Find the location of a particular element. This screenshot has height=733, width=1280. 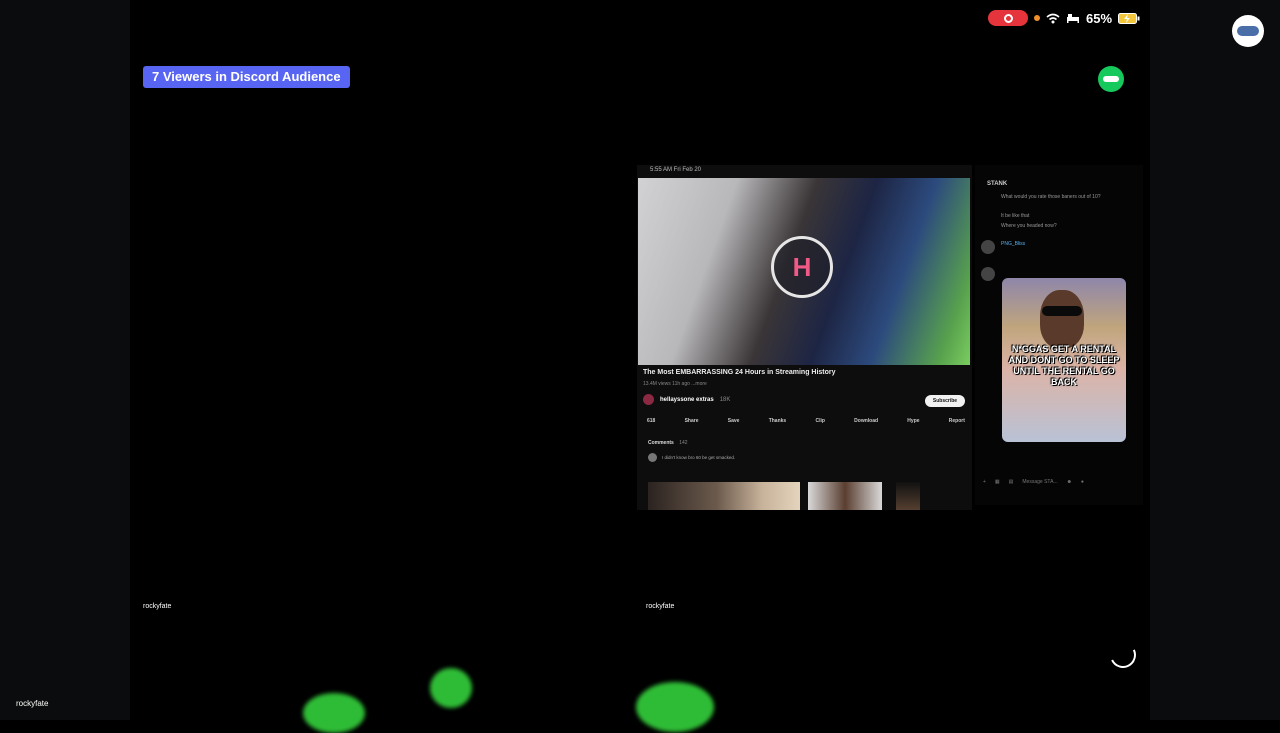

video-player: H is located at coordinates (804, 271).